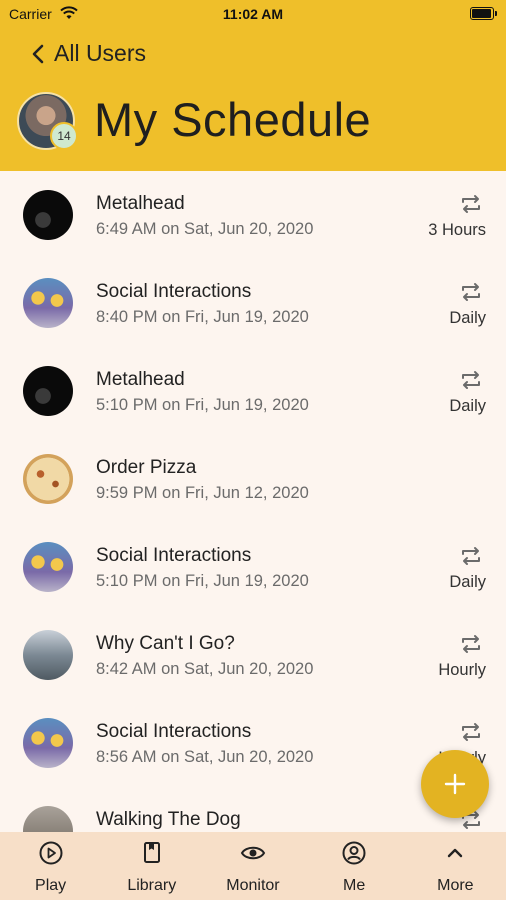 Image resolution: width=506 pixels, height=900 pixels. What do you see at coordinates (205, 757) in the screenshot?
I see `schedule-time: 8:56 AM on Sat, Jun 20, 2020` at bounding box center [205, 757].